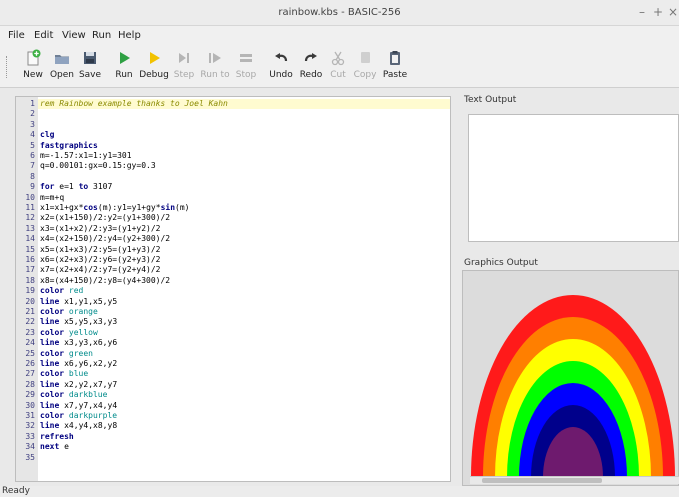 Image resolution: width=679 pixels, height=497 pixels. I want to click on code-line: 25 color green, so click(54, 354).